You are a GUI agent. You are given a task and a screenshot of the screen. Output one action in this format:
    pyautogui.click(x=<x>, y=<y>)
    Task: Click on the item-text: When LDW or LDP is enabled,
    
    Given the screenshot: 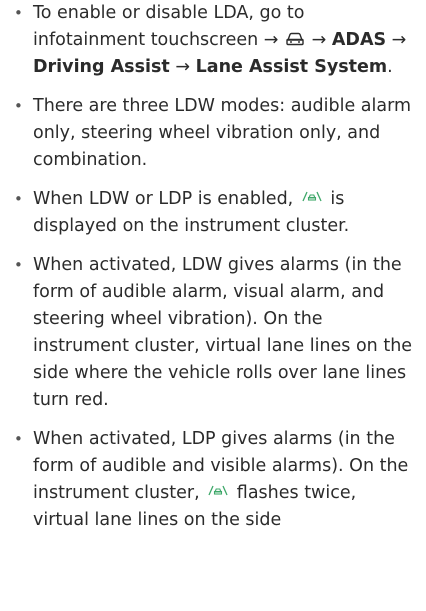 What is the action you would take?
    pyautogui.click(x=163, y=199)
    